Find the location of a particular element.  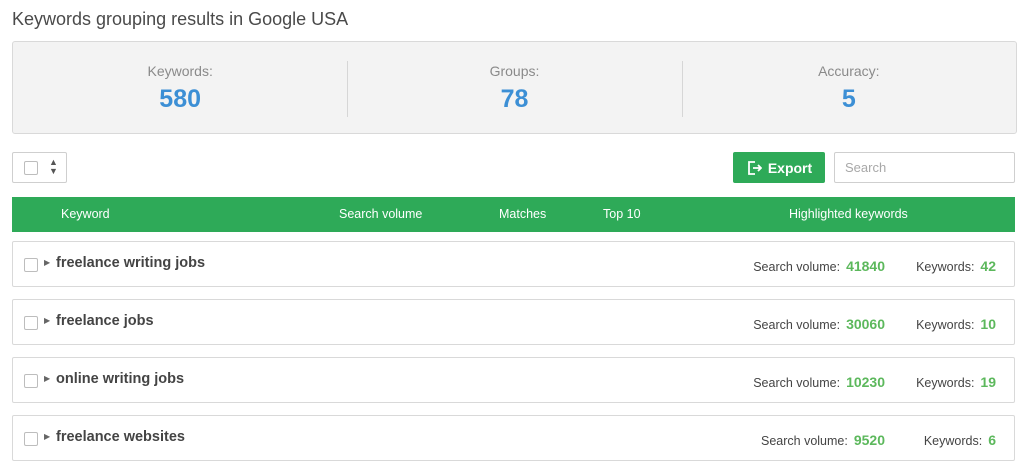

page-title: Keywords grouping results in Google USA is located at coordinates (180, 19).